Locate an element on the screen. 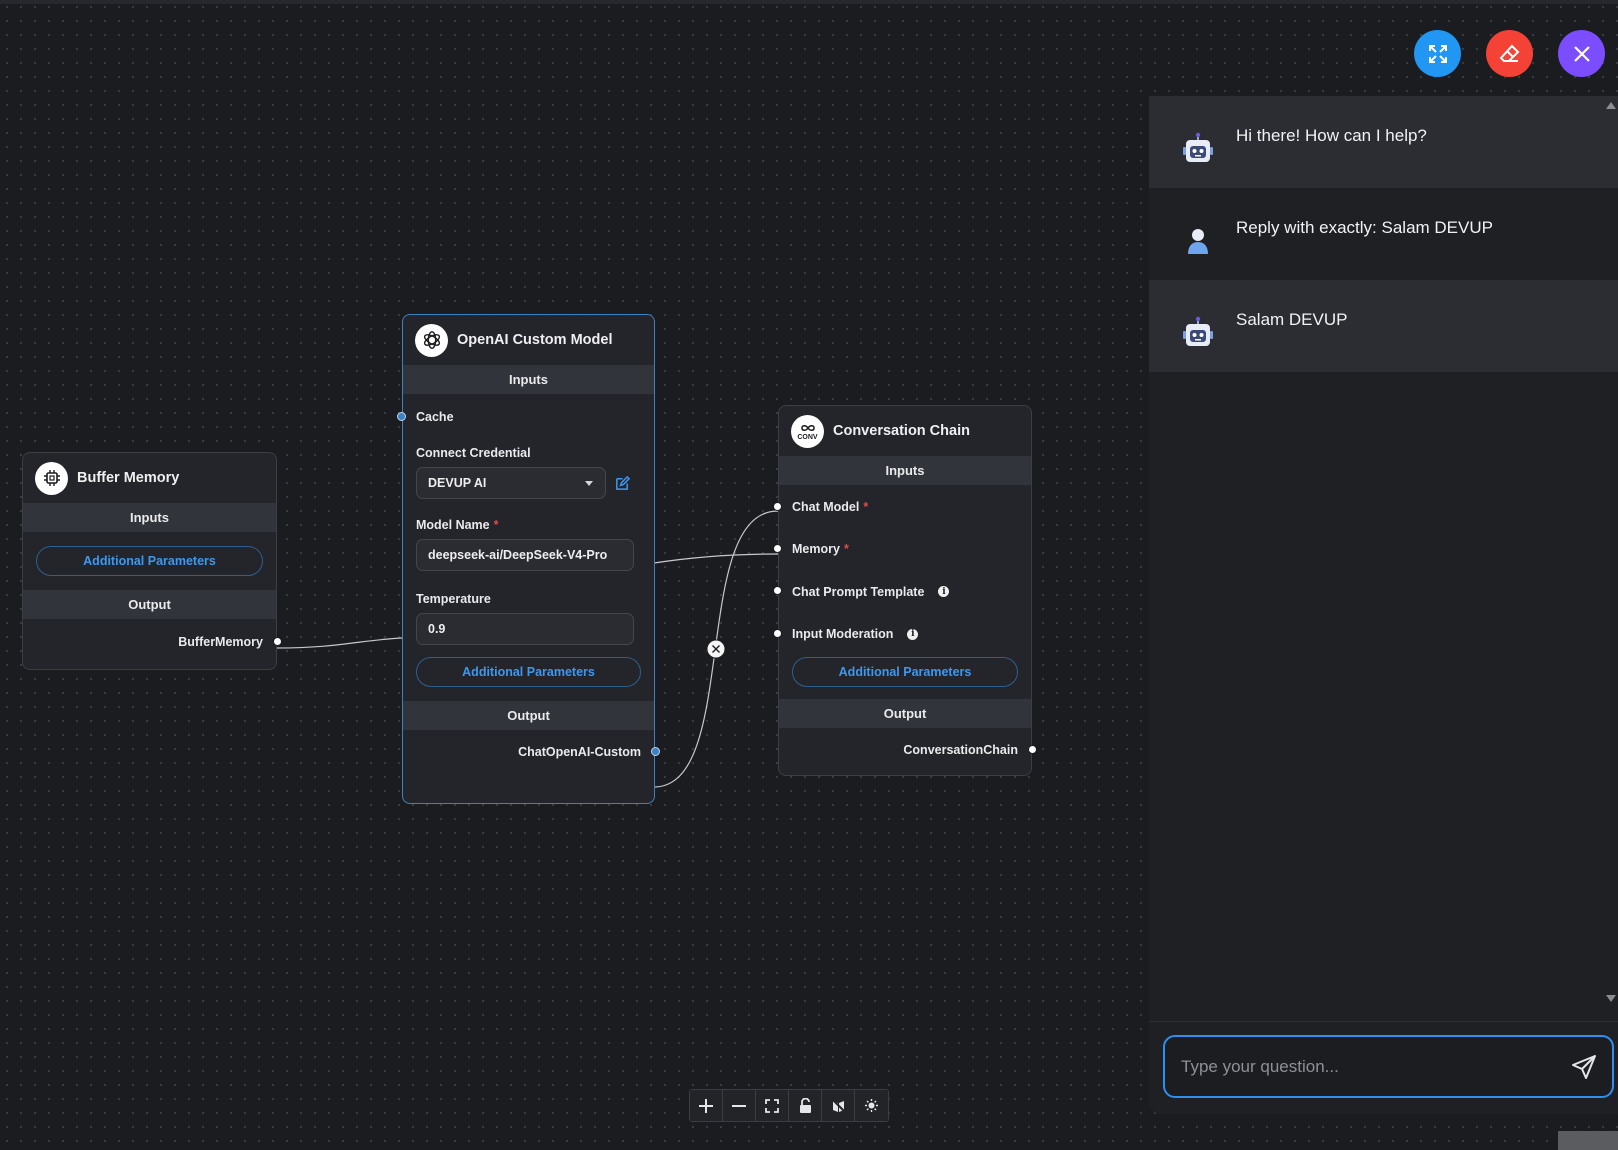  memory-row: Memory * is located at coordinates (902, 549).